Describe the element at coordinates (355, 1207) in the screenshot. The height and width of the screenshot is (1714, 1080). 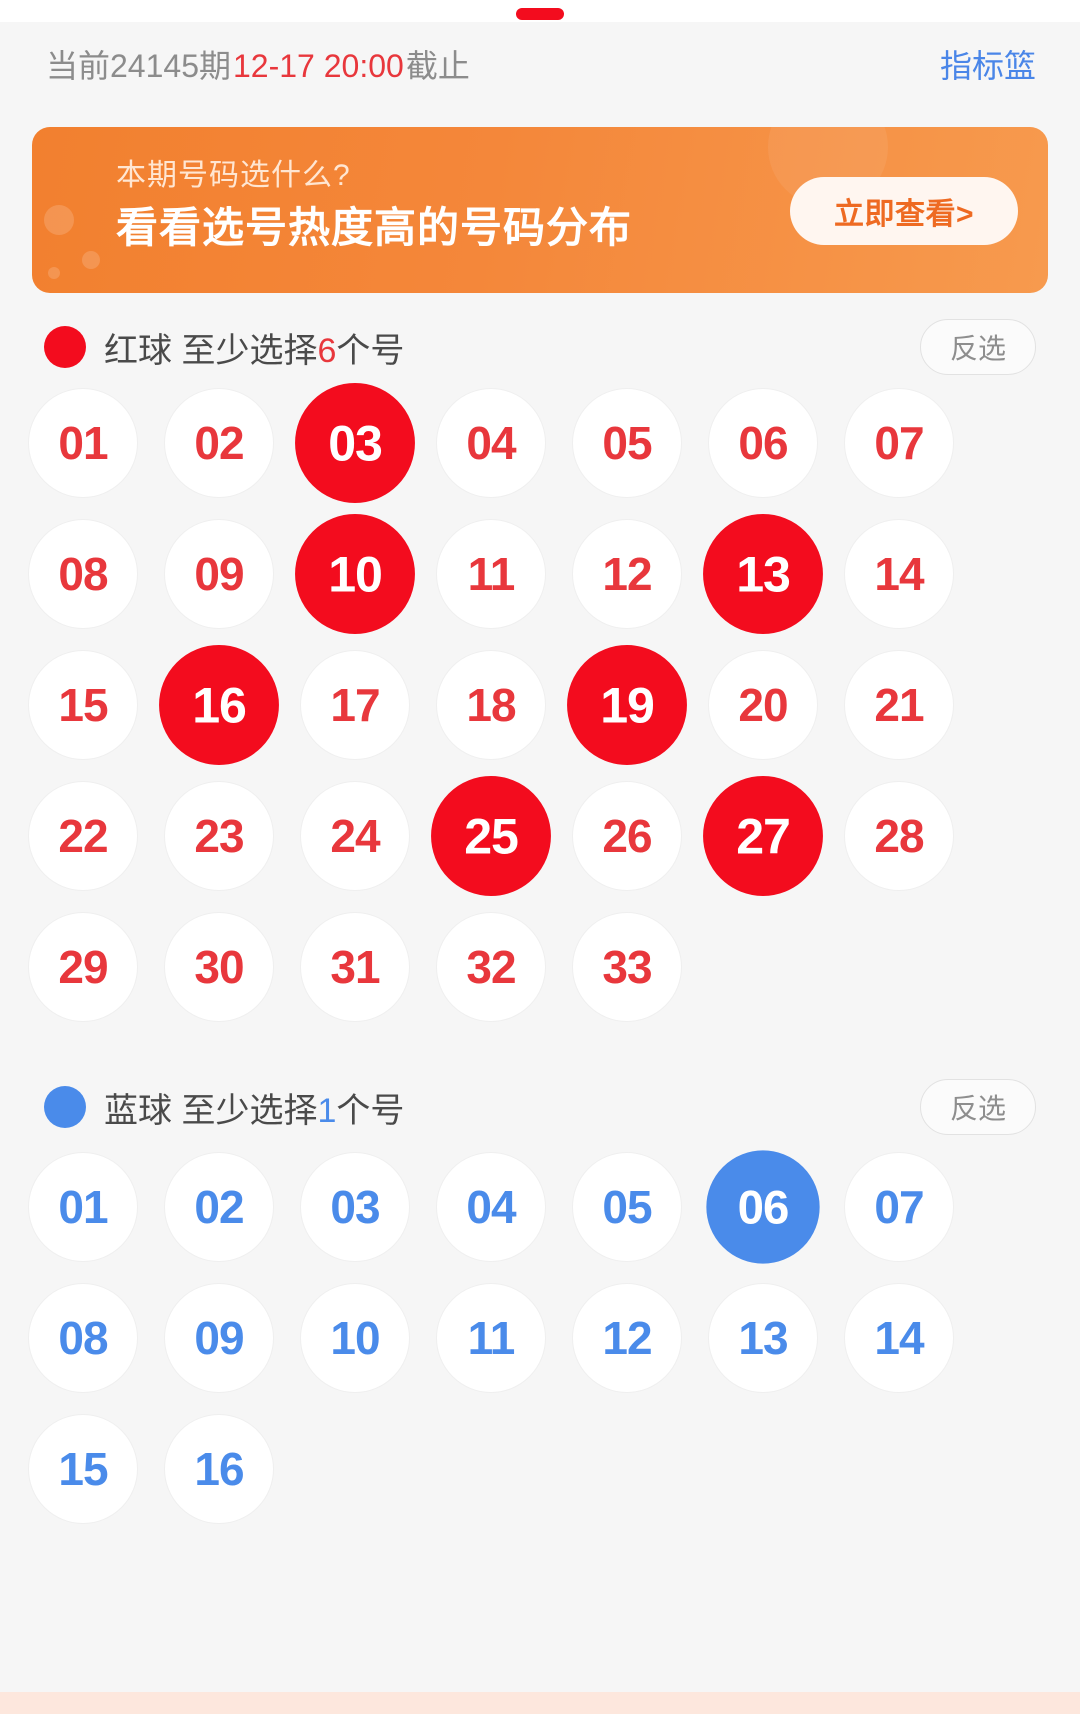
I see `blue-ball-03: 03` at that location.